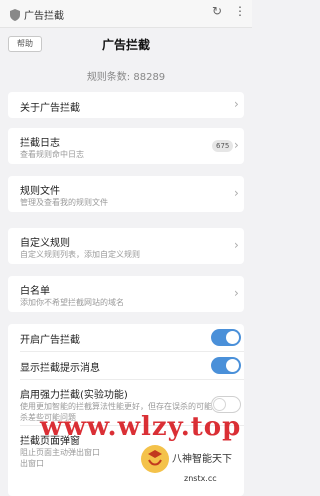 This screenshot has height=496, width=320. I want to click on menu-item-whitelist: 白名单 添加你不希望拦截网站的域名 ›, so click(126, 294).